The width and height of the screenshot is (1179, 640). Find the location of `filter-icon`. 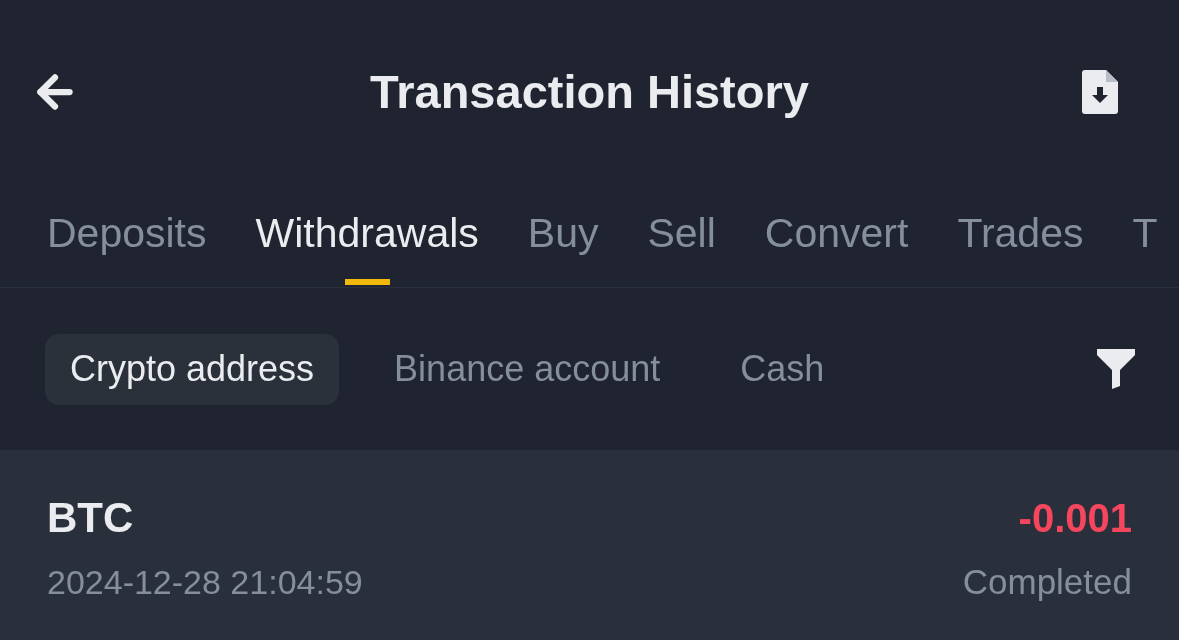

filter-icon is located at coordinates (1116, 369).